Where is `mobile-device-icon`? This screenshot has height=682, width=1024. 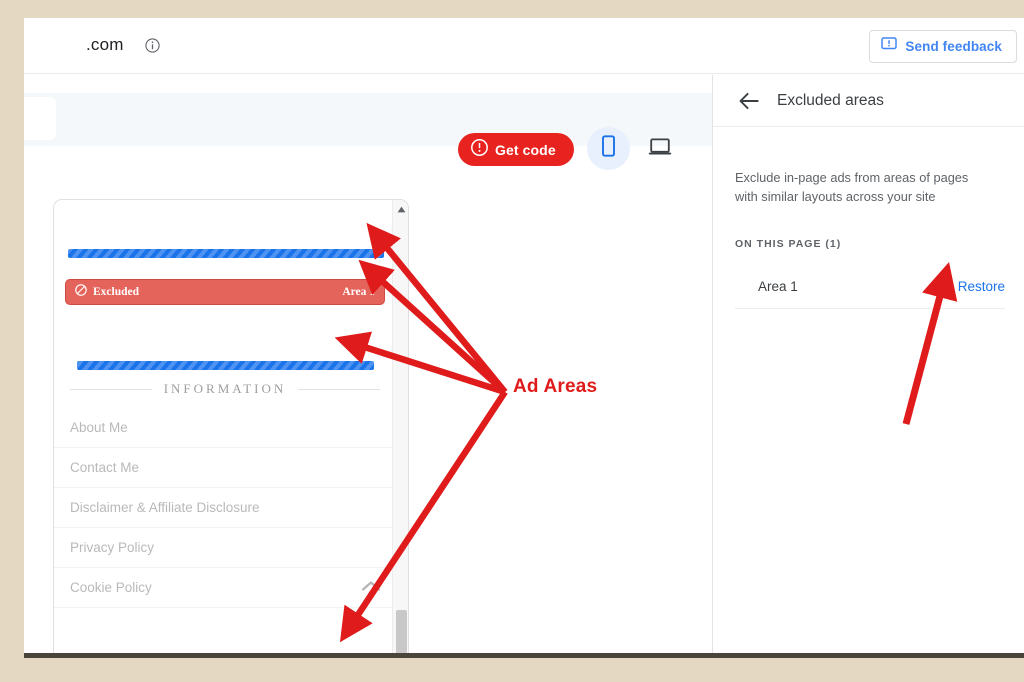
mobile-device-icon is located at coordinates (608, 148).